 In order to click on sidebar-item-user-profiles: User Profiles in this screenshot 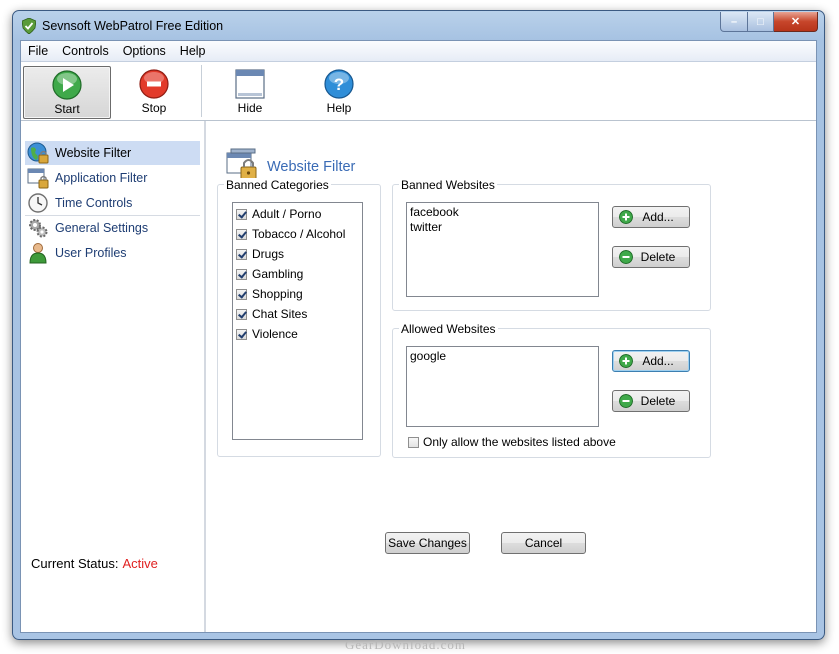, I will do `click(112, 253)`.